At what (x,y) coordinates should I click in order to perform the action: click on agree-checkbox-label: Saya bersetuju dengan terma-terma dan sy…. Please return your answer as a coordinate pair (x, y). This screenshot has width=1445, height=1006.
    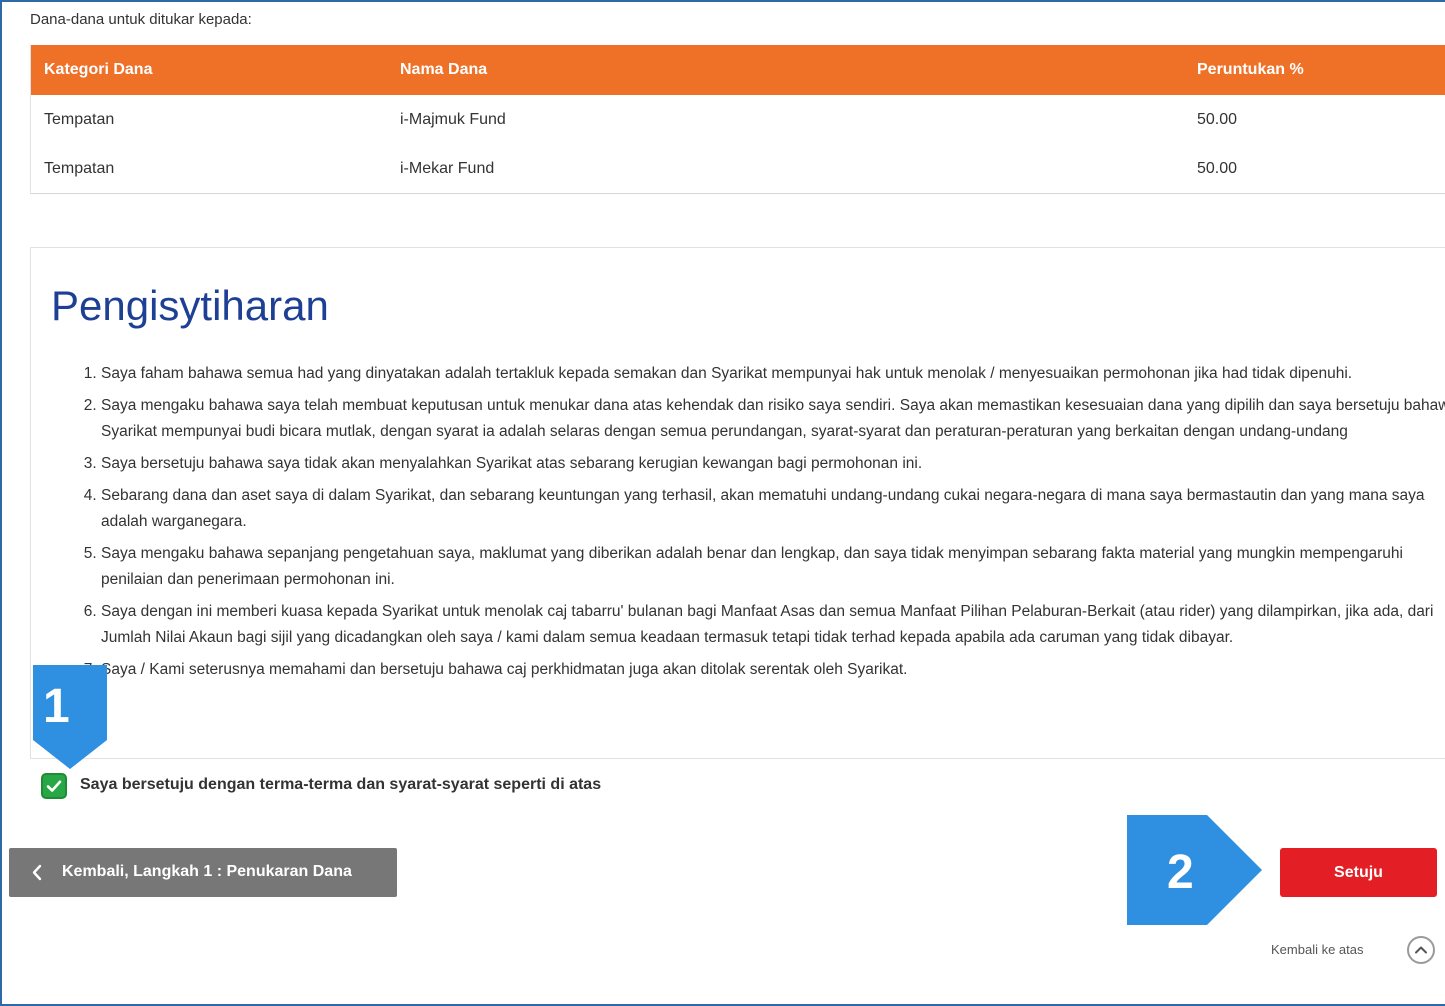
    Looking at the image, I should click on (340, 785).